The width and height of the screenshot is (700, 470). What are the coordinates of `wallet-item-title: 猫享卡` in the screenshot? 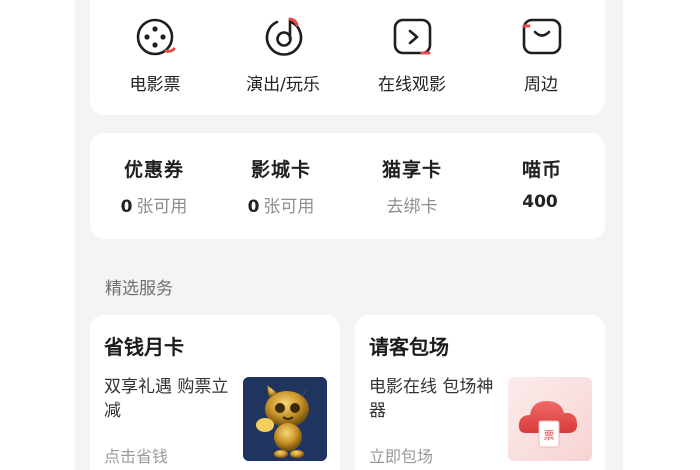 It's located at (411, 170).